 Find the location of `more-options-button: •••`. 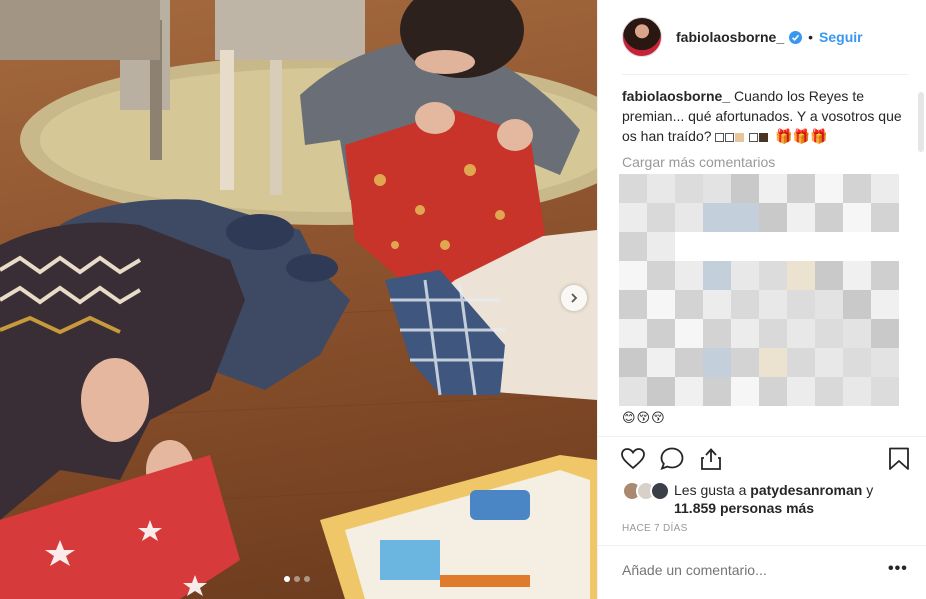

more-options-button: ••• is located at coordinates (898, 569).